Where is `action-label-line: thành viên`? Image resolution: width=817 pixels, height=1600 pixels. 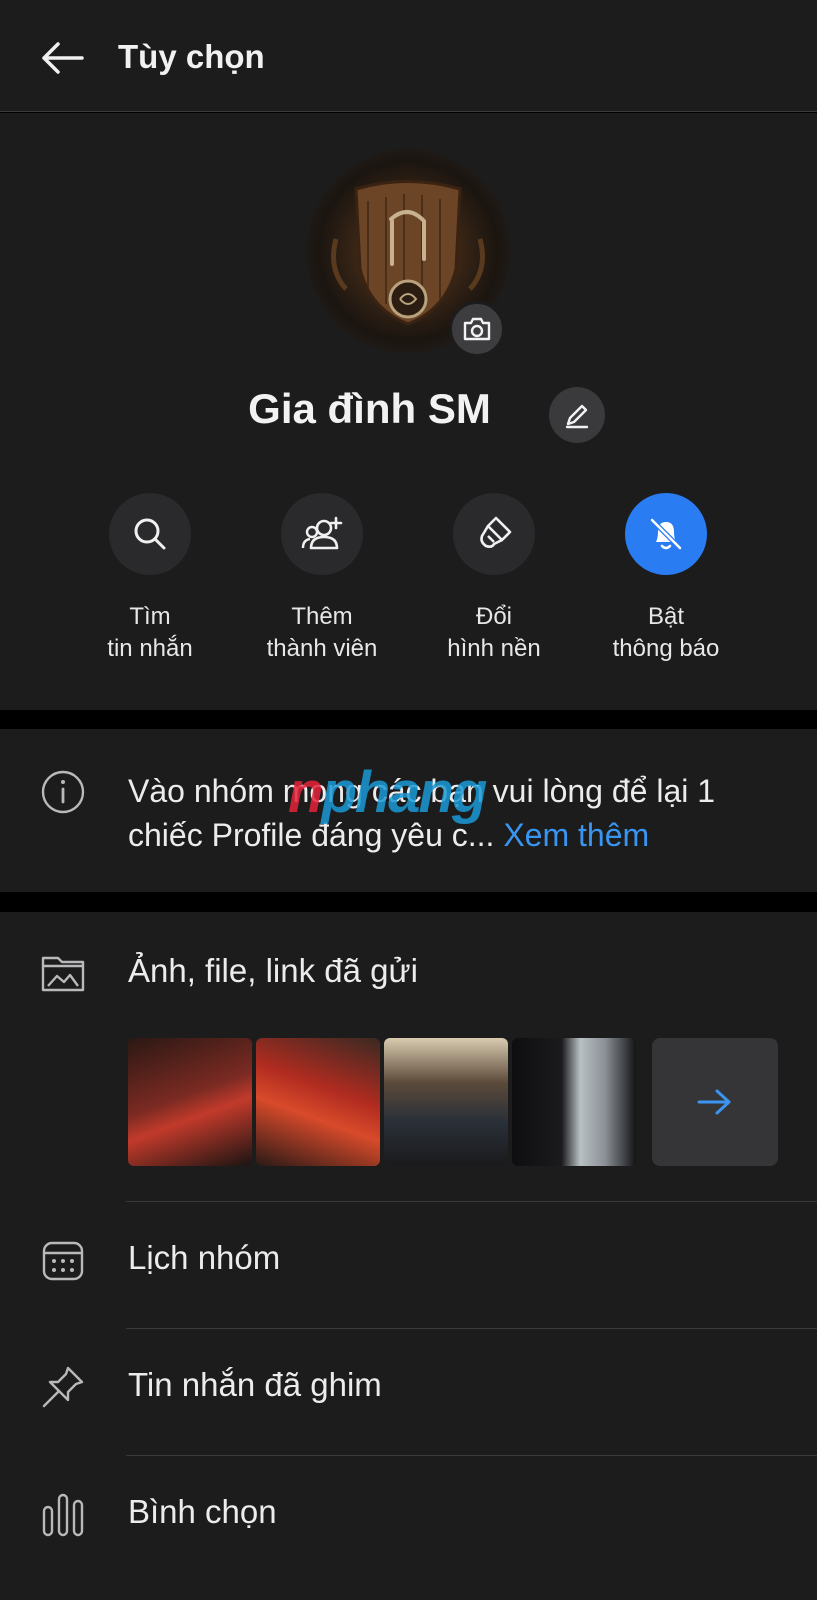
action-label-line: thành viên is located at coordinates (322, 648).